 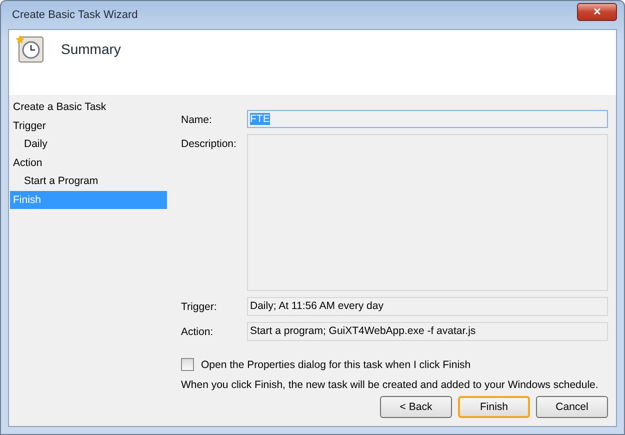 What do you see at coordinates (390, 385) in the screenshot?
I see `info-text: When you click Finish, the new task will be created and added to your Windows schedule.` at bounding box center [390, 385].